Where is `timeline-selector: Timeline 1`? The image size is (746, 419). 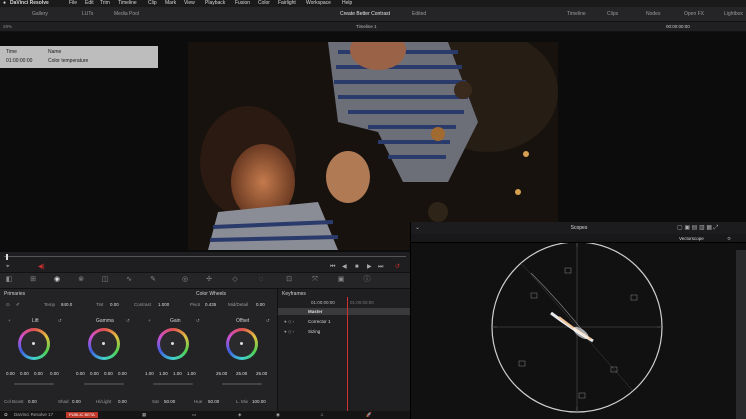 timeline-selector: Timeline 1 is located at coordinates (366, 27).